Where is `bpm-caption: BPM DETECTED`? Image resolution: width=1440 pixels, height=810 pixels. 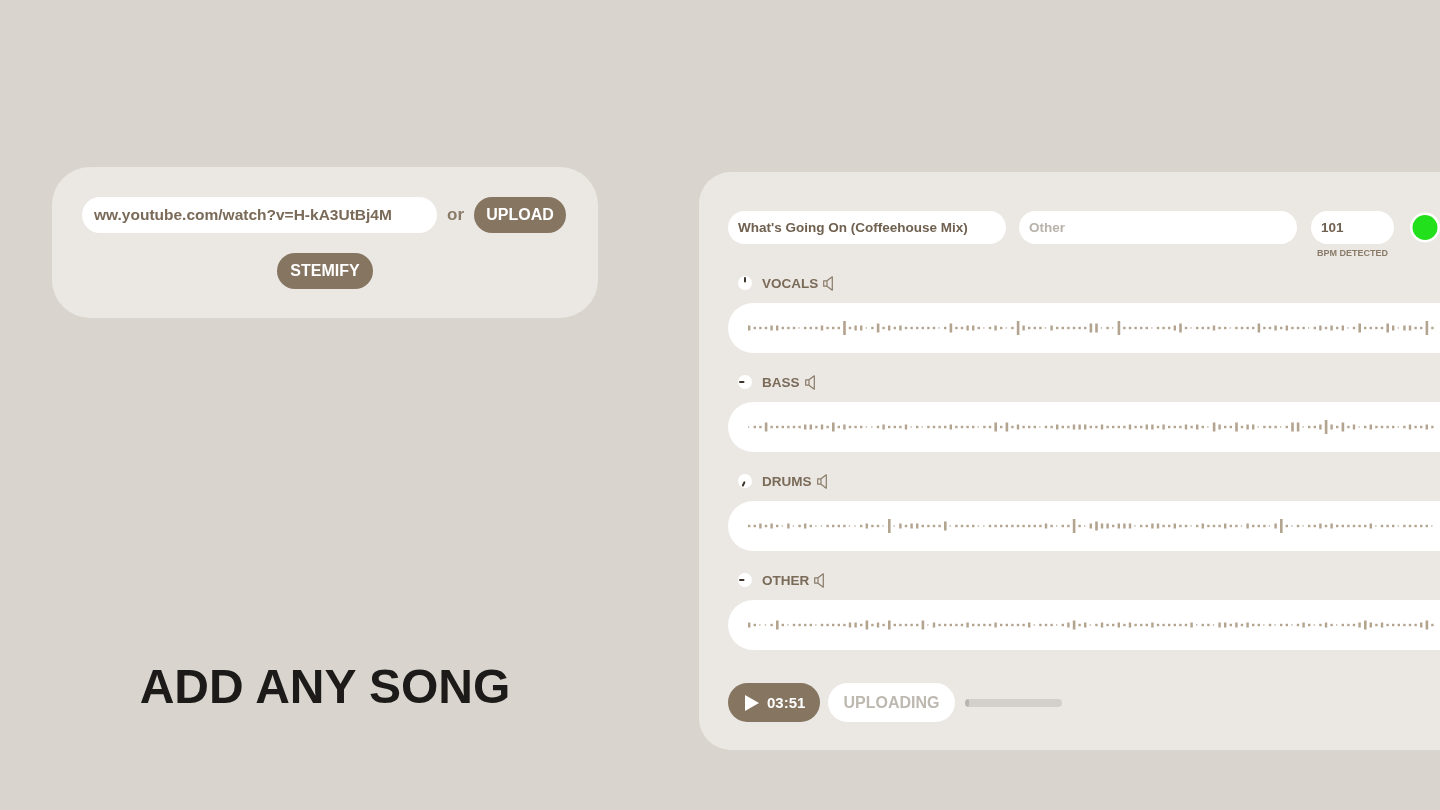 bpm-caption: BPM DETECTED is located at coordinates (1352, 253).